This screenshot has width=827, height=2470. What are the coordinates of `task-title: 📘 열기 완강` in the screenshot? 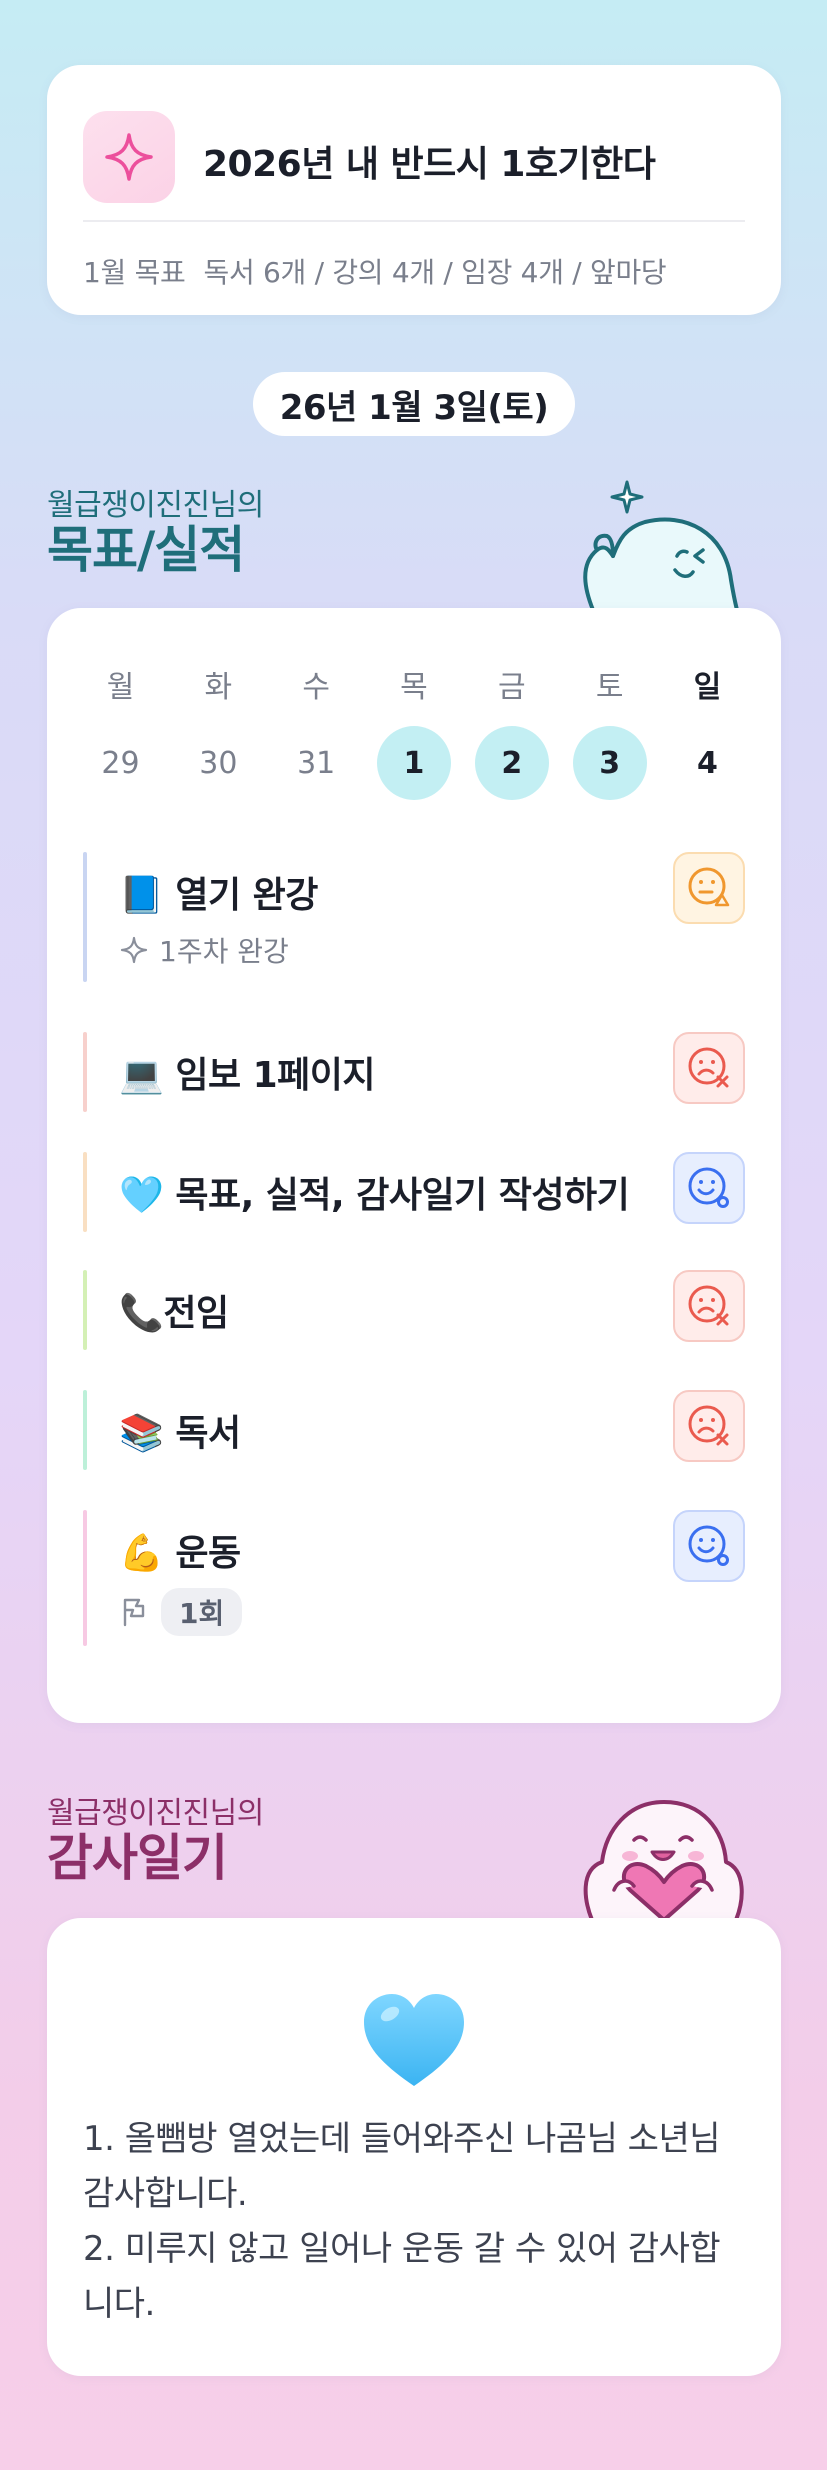 It's located at (218, 895).